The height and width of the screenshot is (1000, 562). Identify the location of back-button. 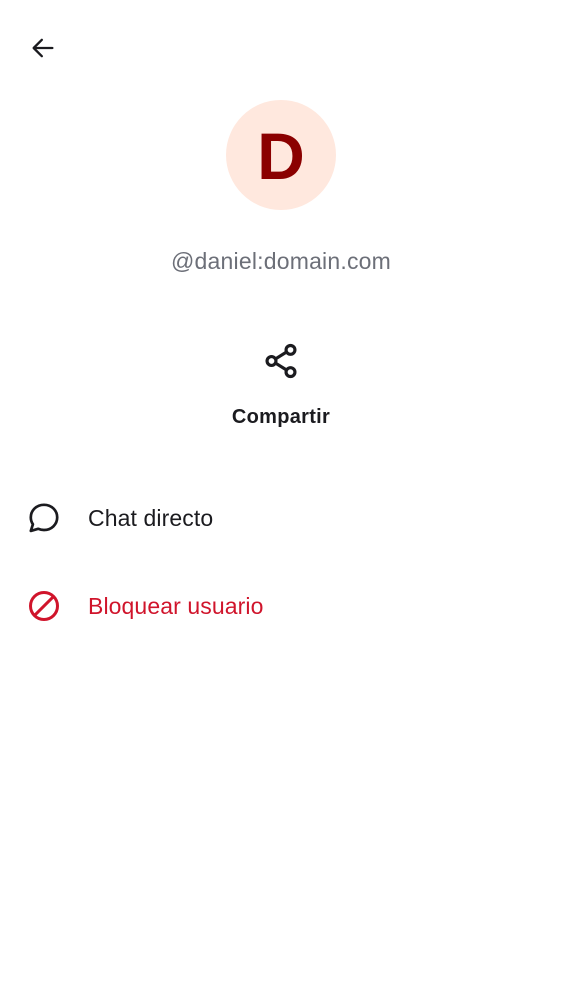
(43, 50).